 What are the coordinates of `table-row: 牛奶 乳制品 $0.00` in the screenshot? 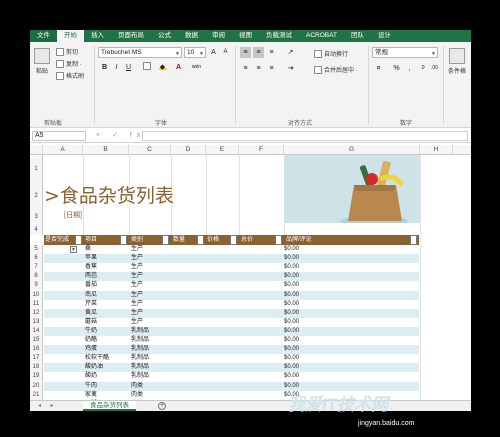 It's located at (231, 331).